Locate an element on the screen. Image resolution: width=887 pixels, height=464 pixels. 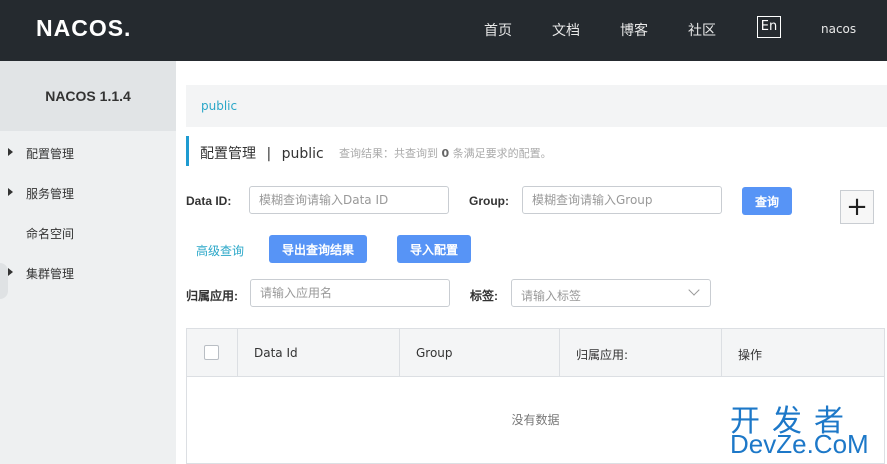
chevron-down-icon is located at coordinates (694, 290).